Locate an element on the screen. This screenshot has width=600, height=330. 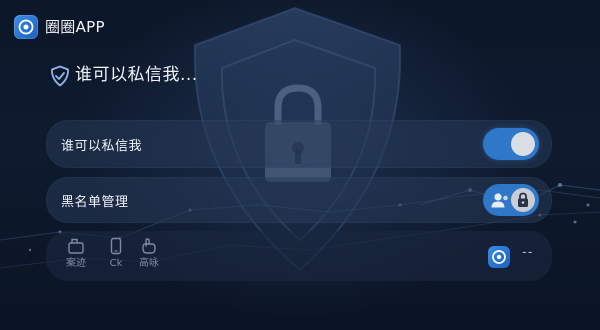
blacklist-manage-button is located at coordinates (511, 200).